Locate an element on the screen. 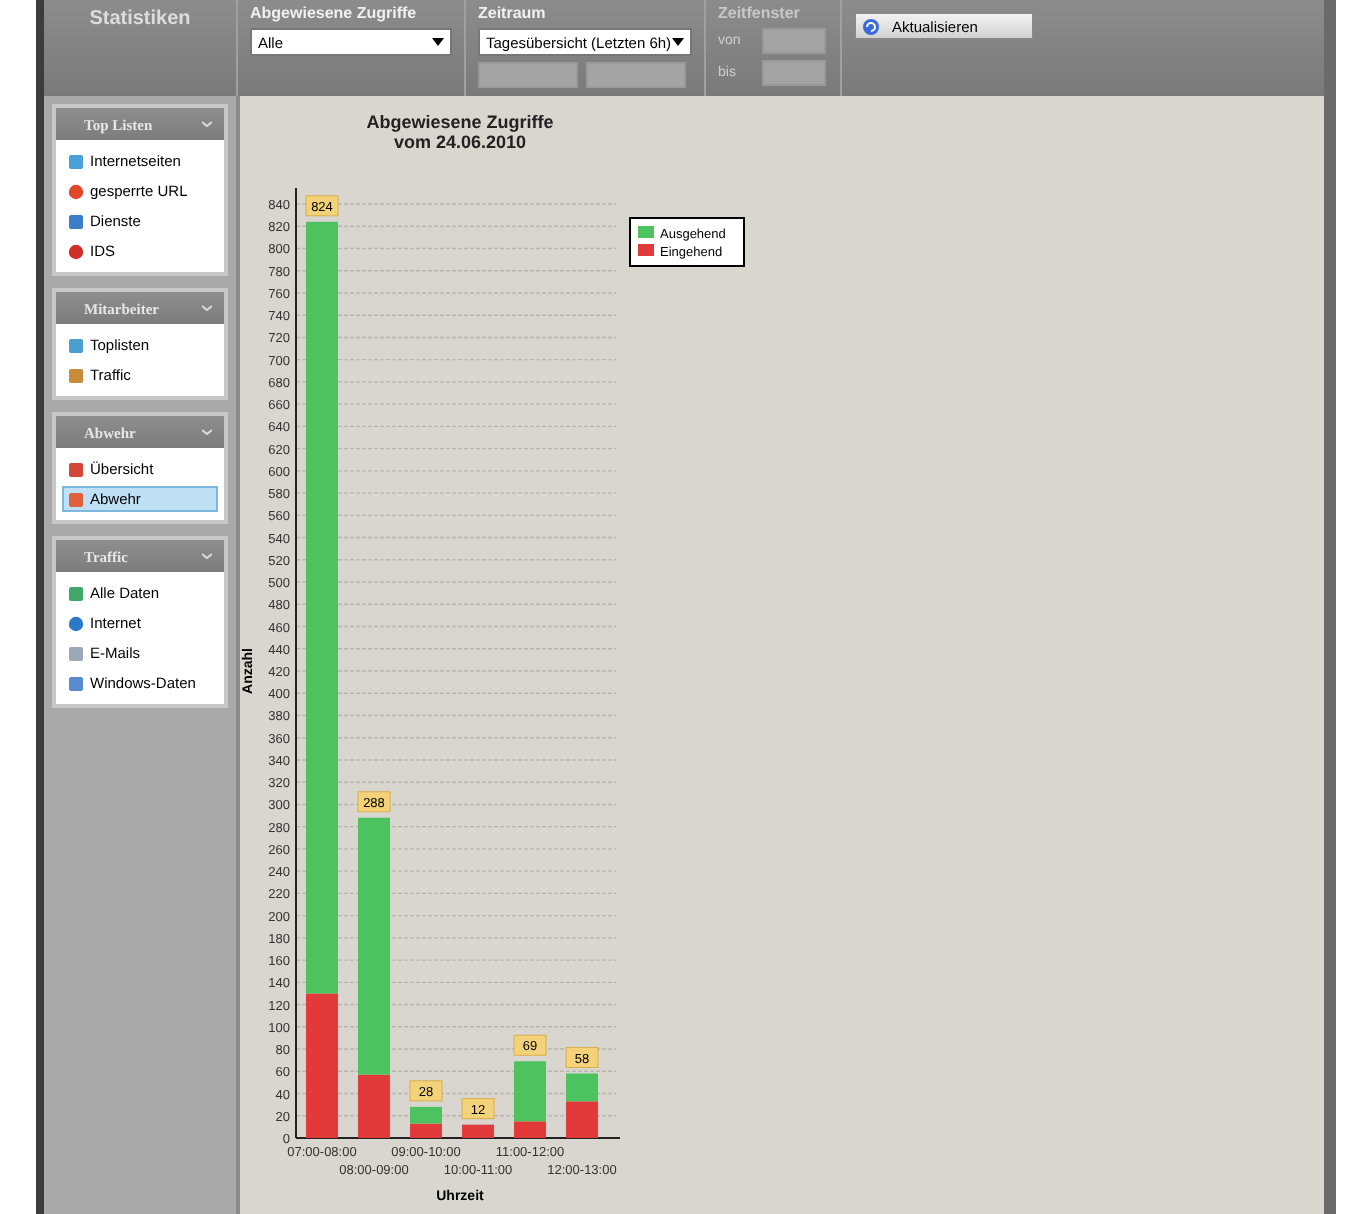  time-window-label: Zeitfenster is located at coordinates (760, 13).